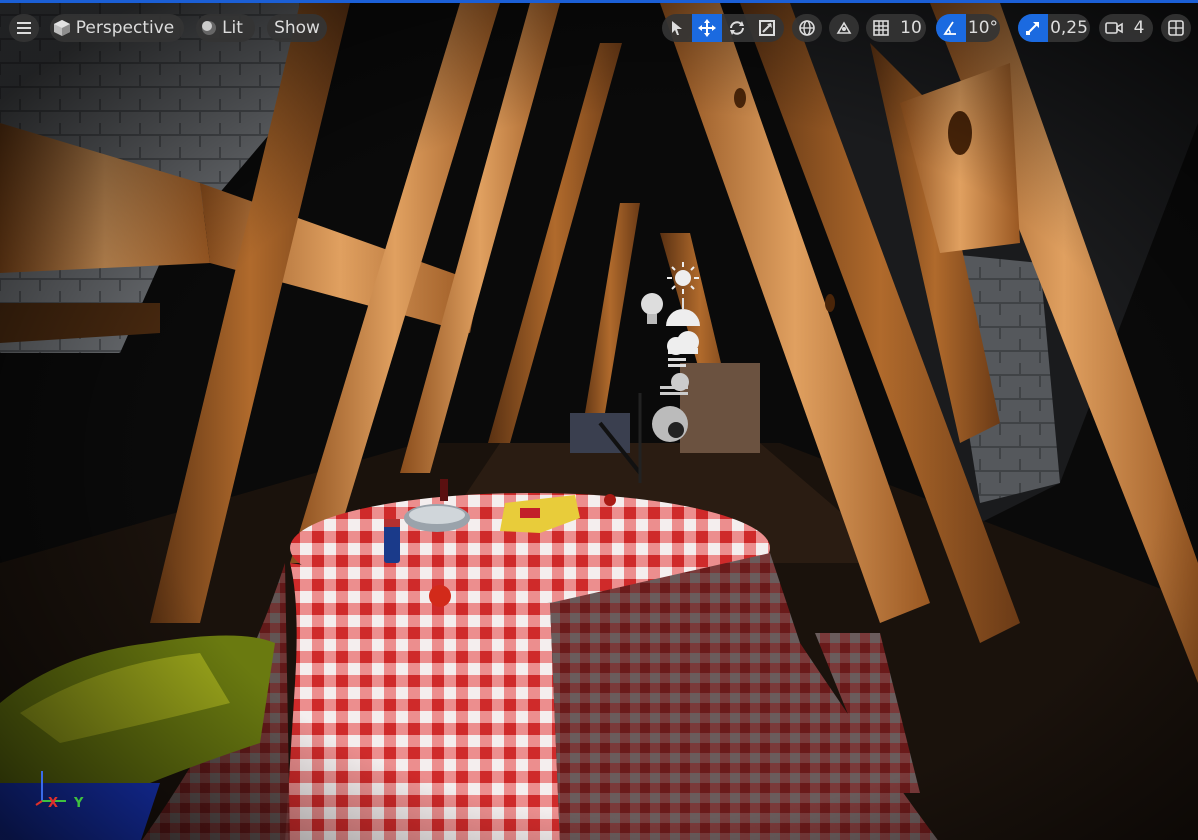 The image size is (1198, 840). I want to click on sky-dome-icon, so click(683, 312).